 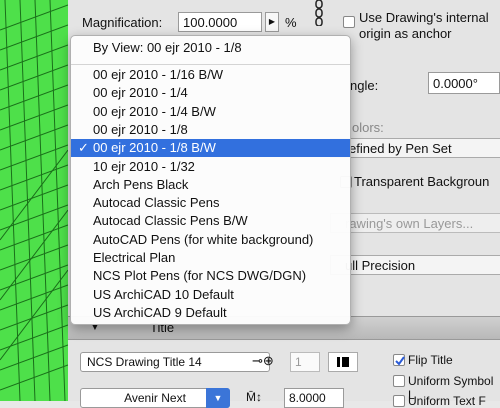 I want to click on menu-item: Arch Pens Black, so click(x=210, y=185).